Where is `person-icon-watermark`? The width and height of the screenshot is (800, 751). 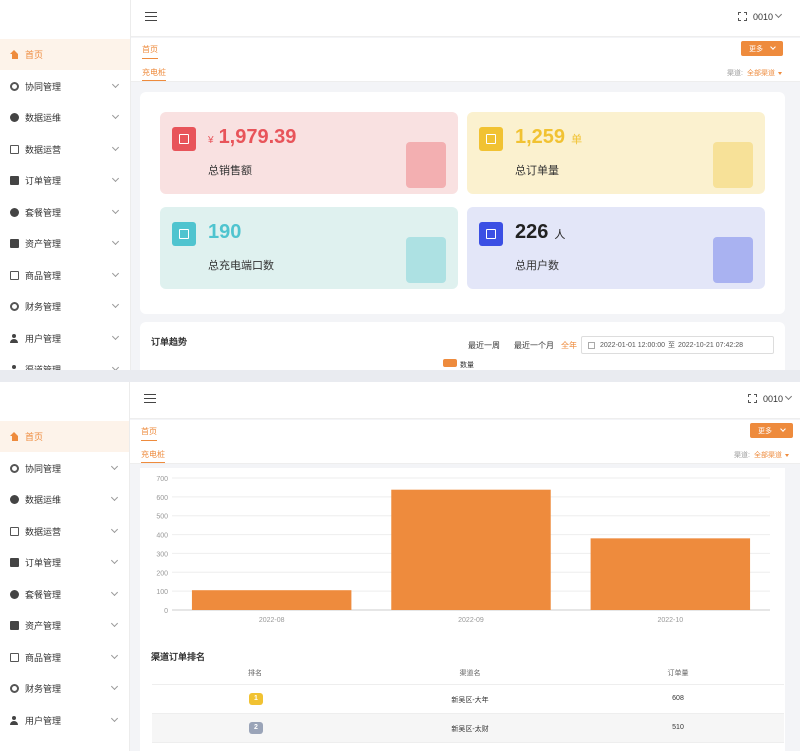 person-icon-watermark is located at coordinates (733, 260).